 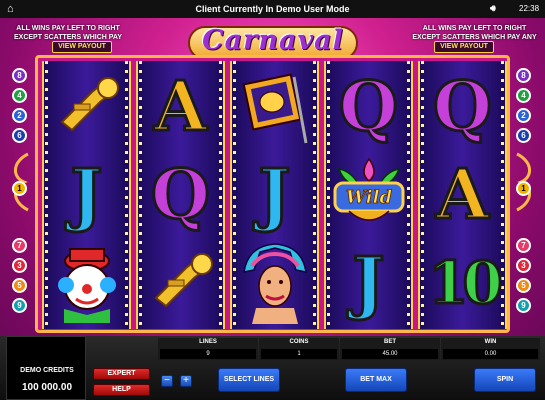 I want to click on carnival-dancer-icon, so click(x=274, y=283).